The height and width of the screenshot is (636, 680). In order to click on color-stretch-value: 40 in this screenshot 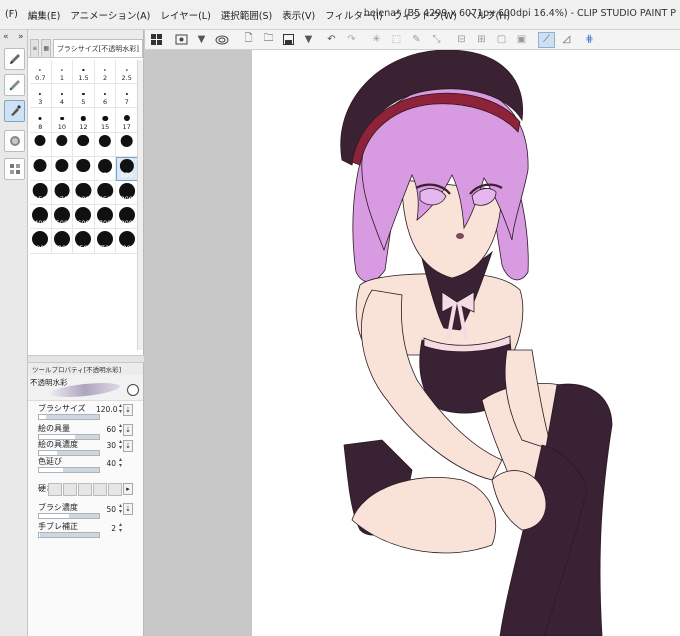, I will do `click(106, 463)`.